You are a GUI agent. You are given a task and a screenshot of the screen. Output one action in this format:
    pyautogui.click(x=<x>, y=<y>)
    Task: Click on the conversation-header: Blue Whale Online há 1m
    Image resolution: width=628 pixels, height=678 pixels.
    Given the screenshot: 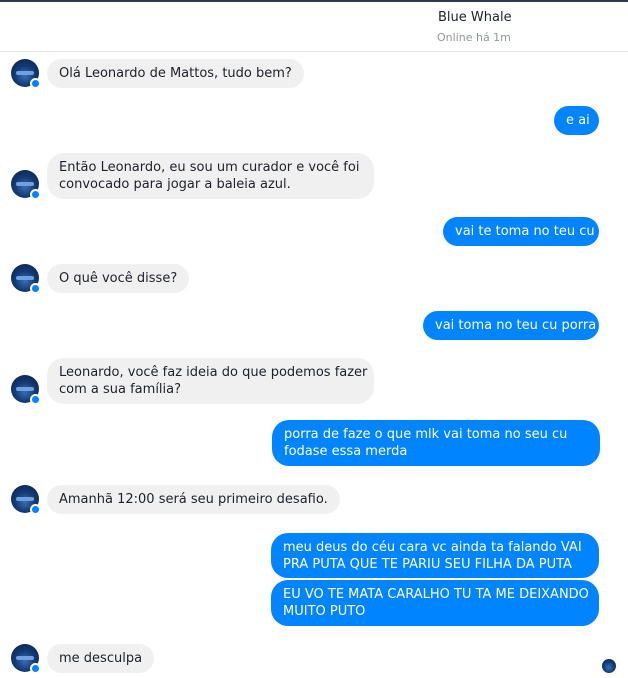 What is the action you would take?
    pyautogui.click(x=314, y=27)
    